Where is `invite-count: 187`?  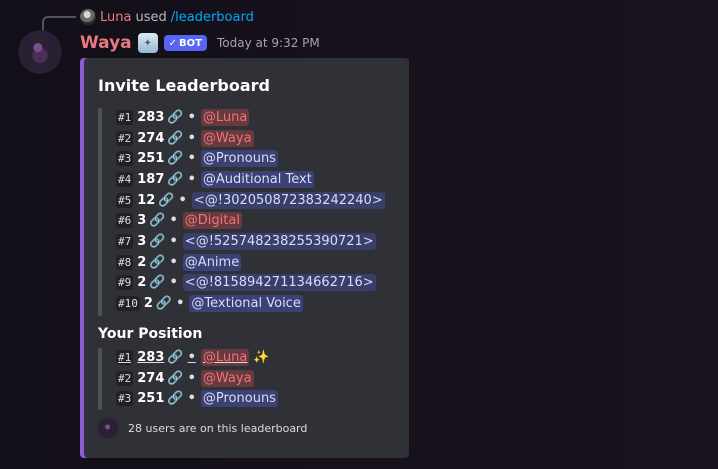 invite-count: 187 is located at coordinates (151, 179).